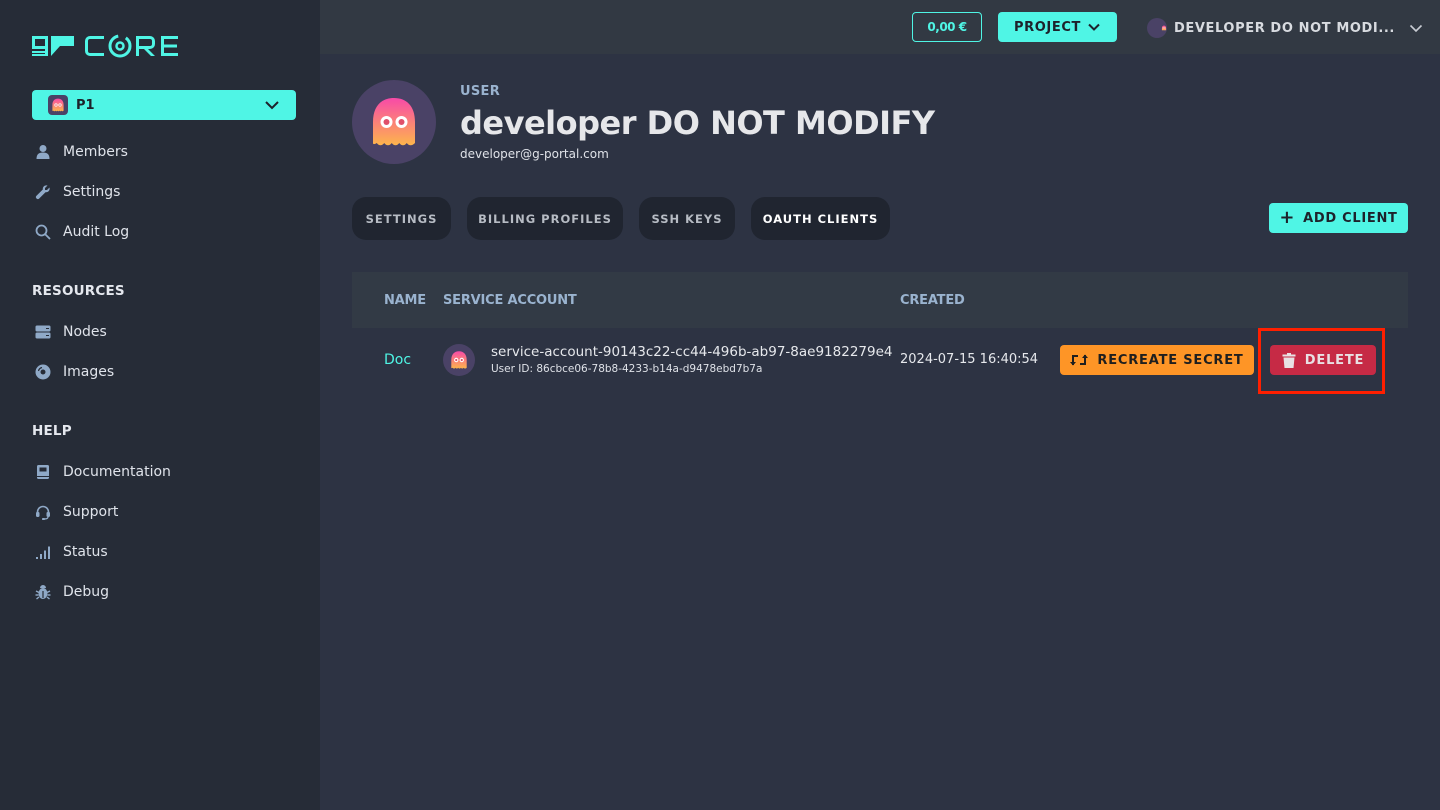  Describe the element at coordinates (1170, 360) in the screenshot. I see `recreate-secret-label: RECREATE SECRET` at that location.